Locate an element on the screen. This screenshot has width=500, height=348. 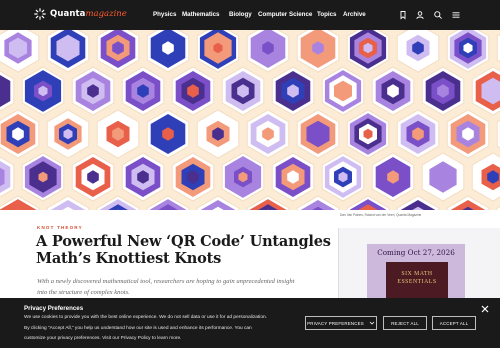
bookmark-icon is located at coordinates (403, 15).